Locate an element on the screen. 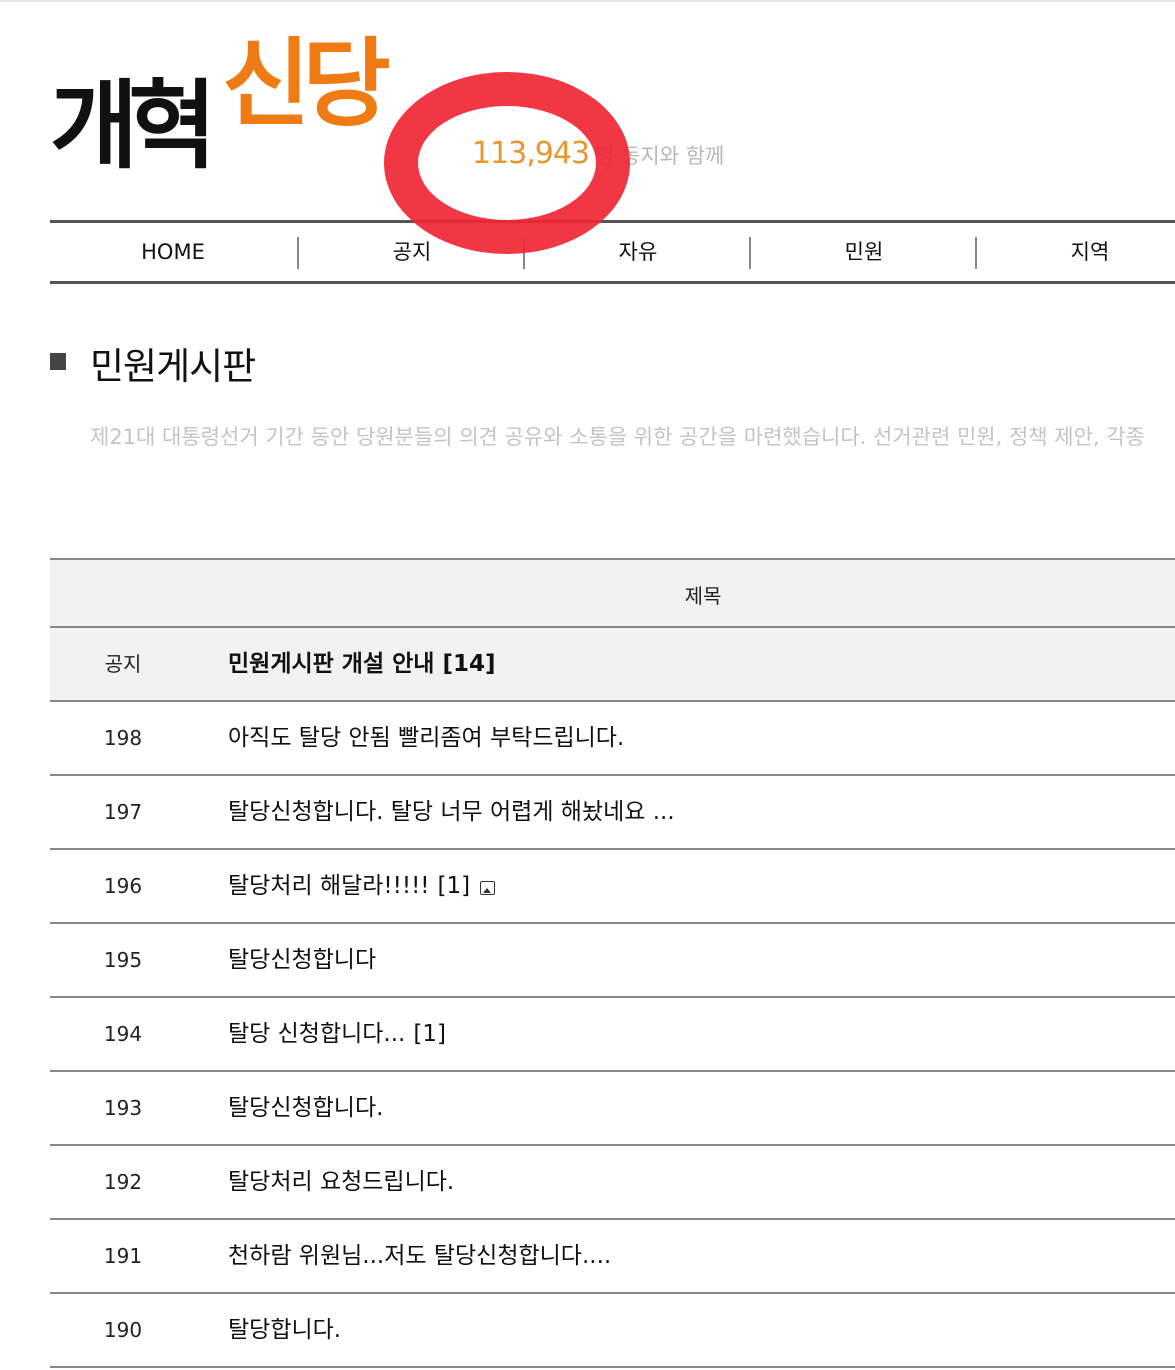  nav-notice: 공지 is located at coordinates (412, 252).